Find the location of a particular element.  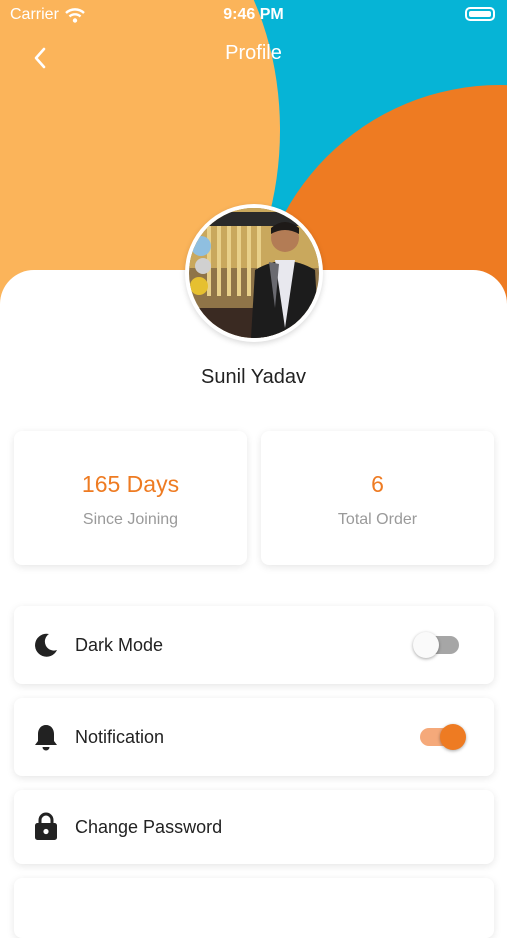

profile-photo is located at coordinates (254, 273).